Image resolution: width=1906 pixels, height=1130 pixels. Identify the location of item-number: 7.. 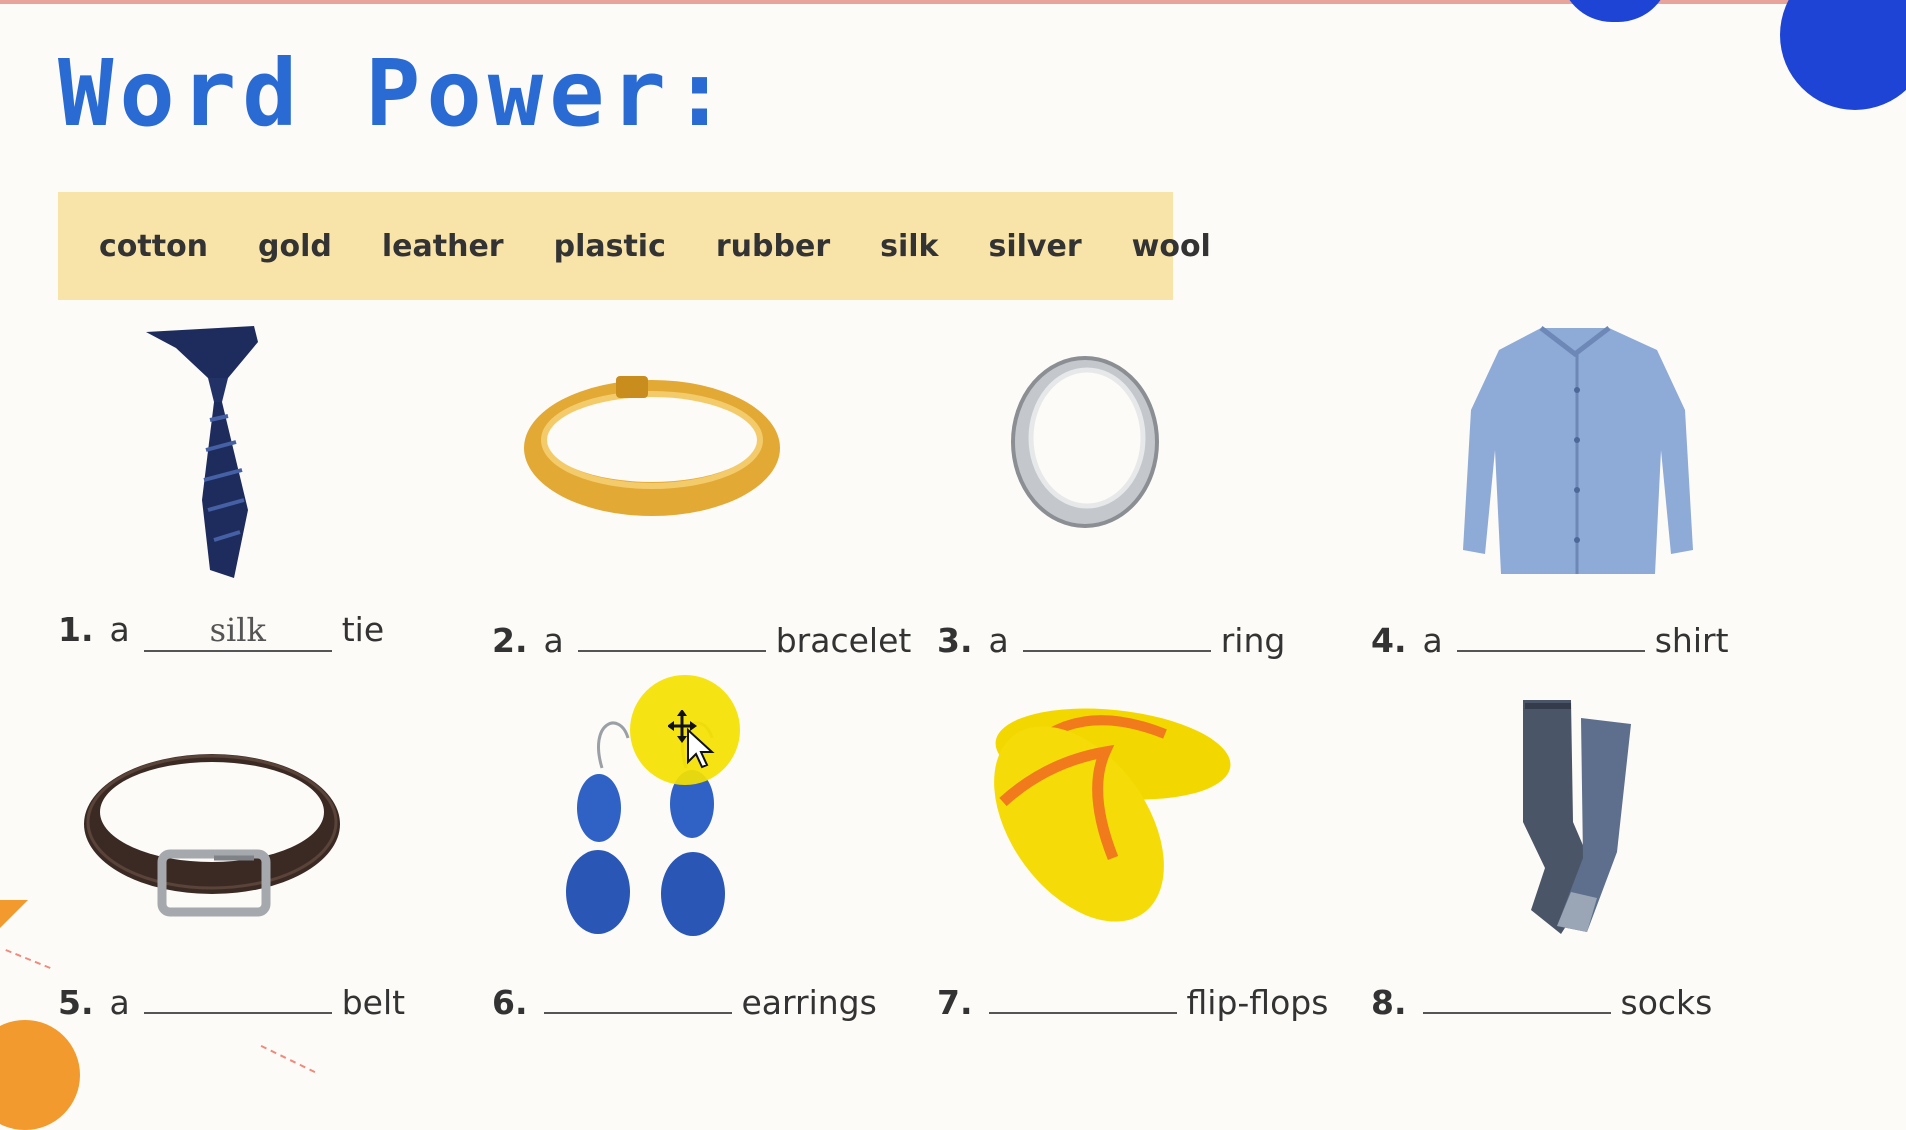
(955, 1002).